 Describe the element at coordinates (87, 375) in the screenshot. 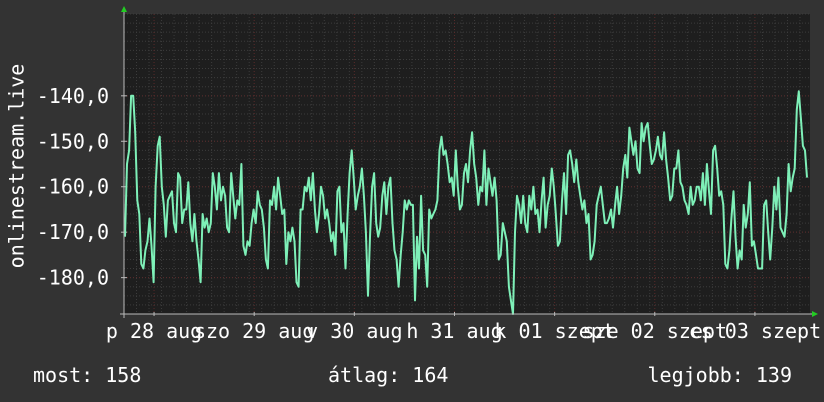

I see `stat-current: most: 158` at that location.